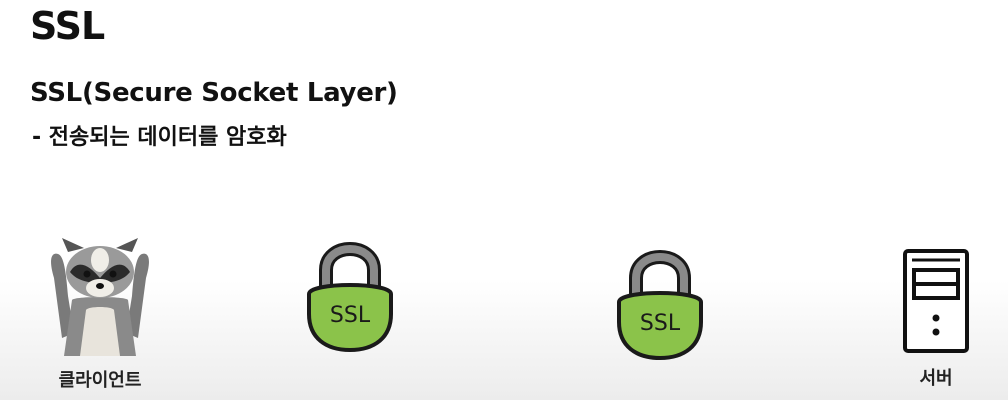 The height and width of the screenshot is (400, 1008). Describe the element at coordinates (100, 297) in the screenshot. I see `raccoon-image` at that location.